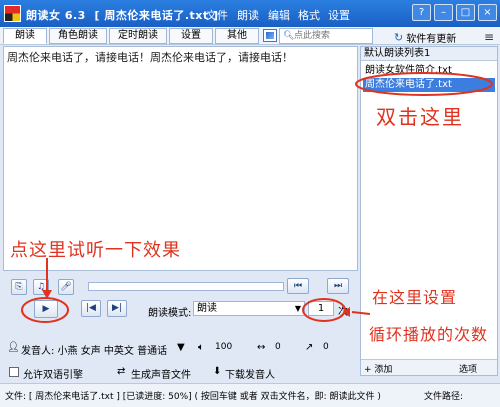 The height and width of the screenshot is (407, 500). I want to click on update-label: 软件有更新, so click(431, 39).